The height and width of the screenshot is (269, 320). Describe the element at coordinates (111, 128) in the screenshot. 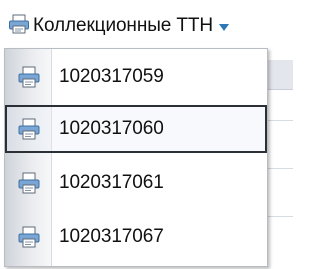

I see `menu-item-label: 1020317060` at that location.